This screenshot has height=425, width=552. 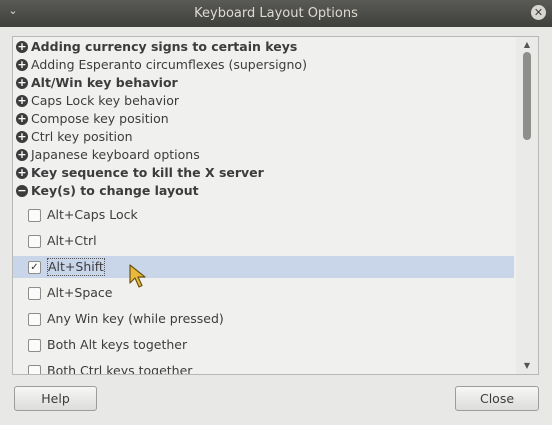 I want to click on section-row-compose: + Compose key position, so click(x=263, y=119).